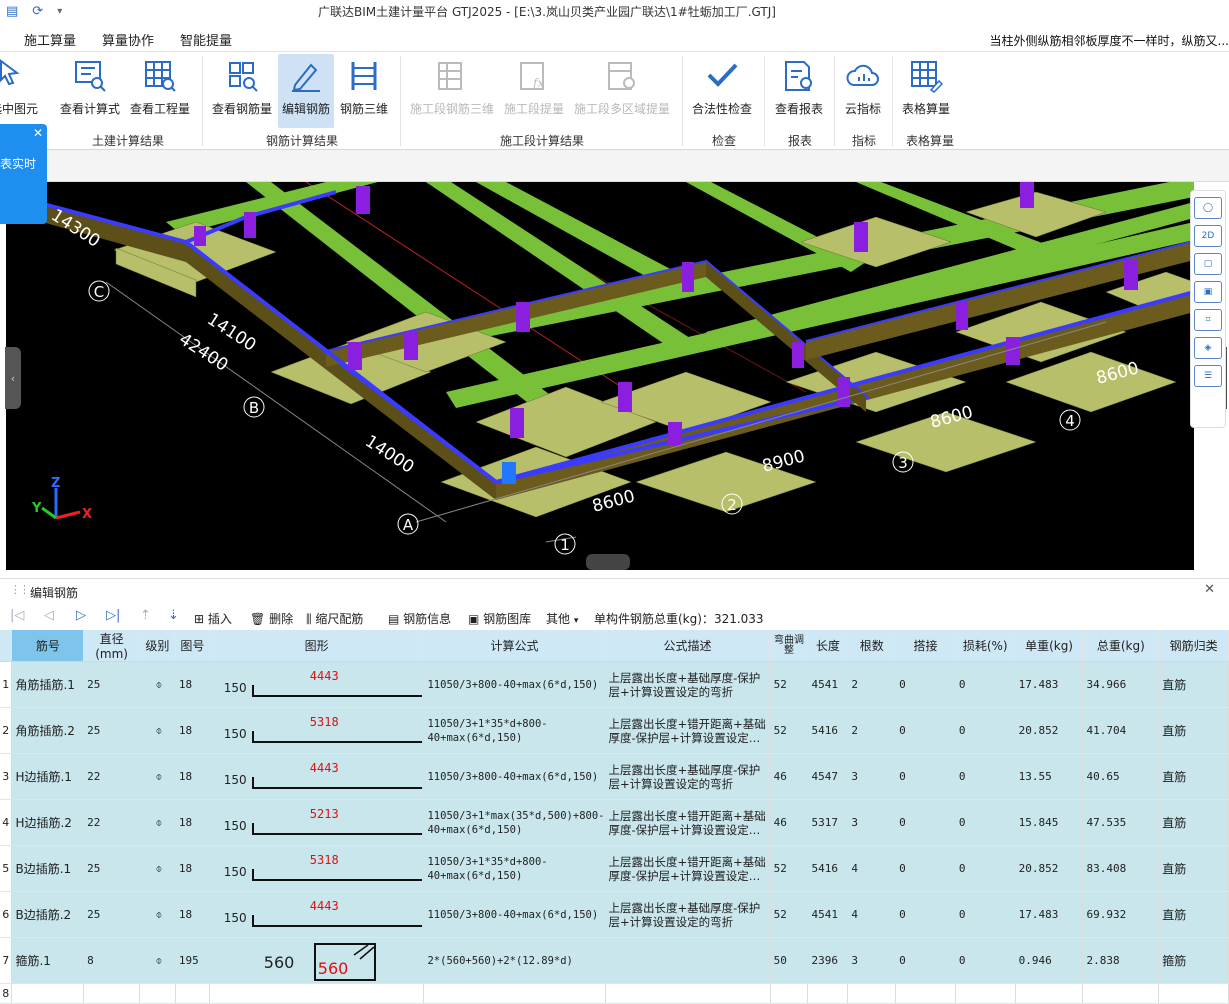 This screenshot has height=1004, width=1229. I want to click on cell-figure-no: 195, so click(192, 960).